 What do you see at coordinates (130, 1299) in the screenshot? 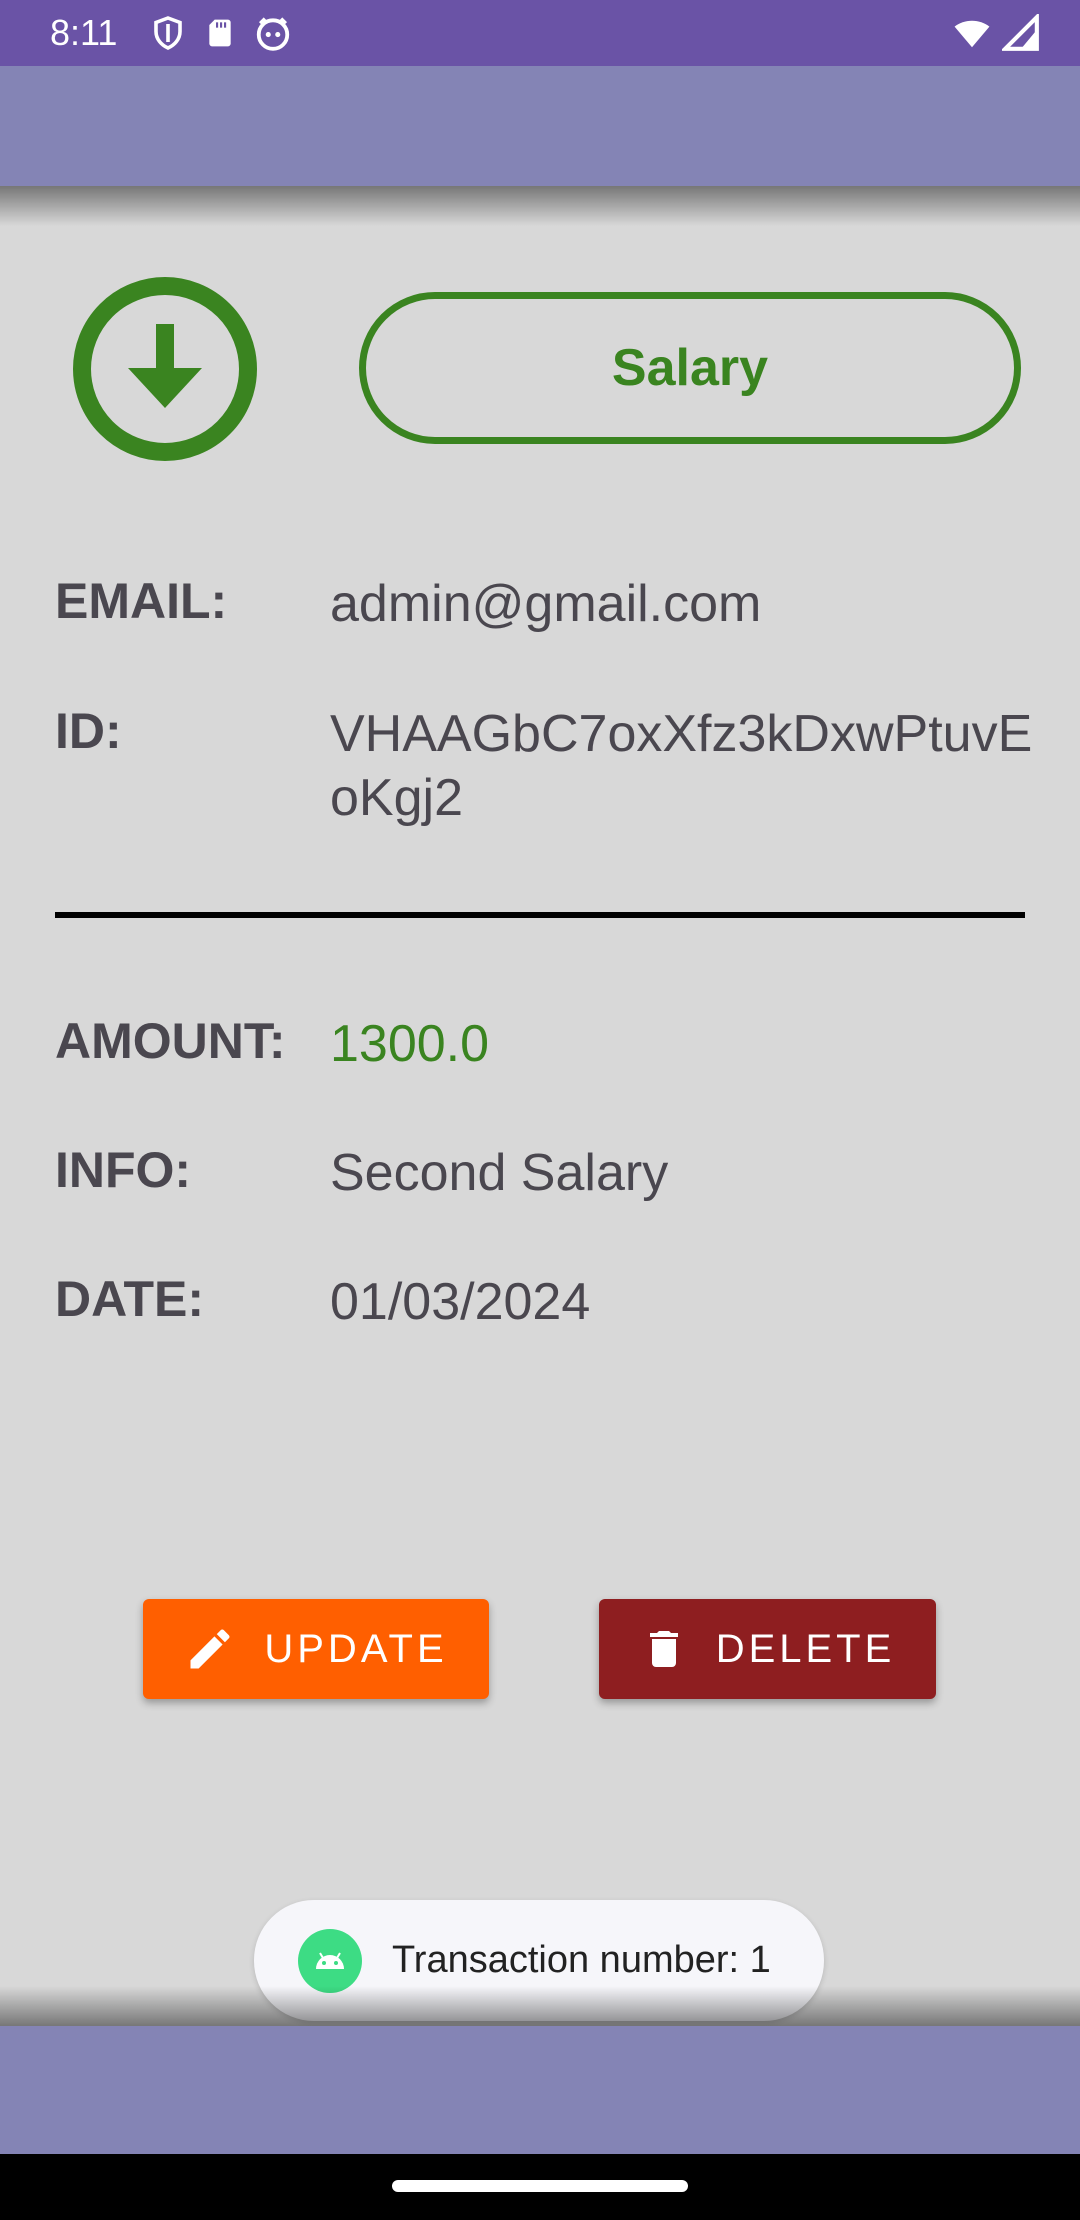
I see `date-label: DATE:` at bounding box center [130, 1299].